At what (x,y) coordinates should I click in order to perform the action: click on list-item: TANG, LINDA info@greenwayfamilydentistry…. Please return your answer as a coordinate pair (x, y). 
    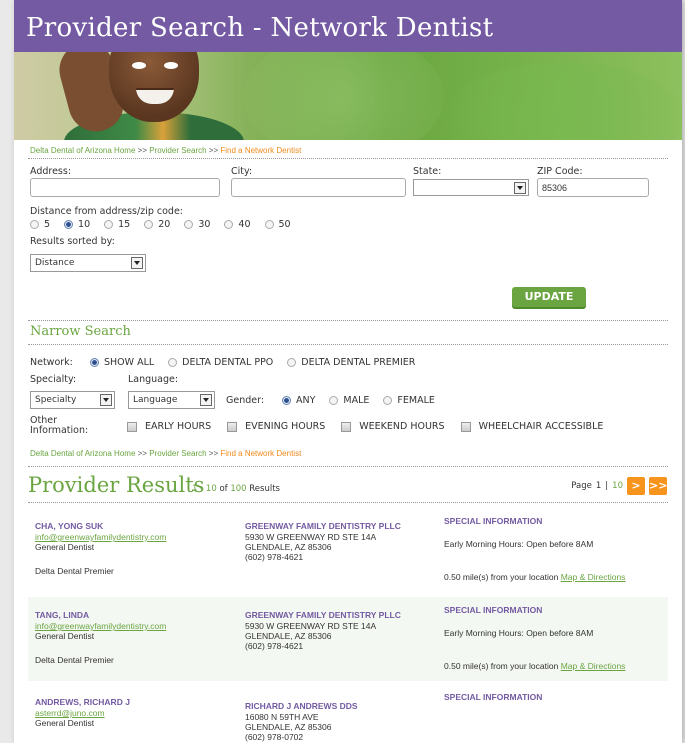
    Looking at the image, I should click on (348, 639).